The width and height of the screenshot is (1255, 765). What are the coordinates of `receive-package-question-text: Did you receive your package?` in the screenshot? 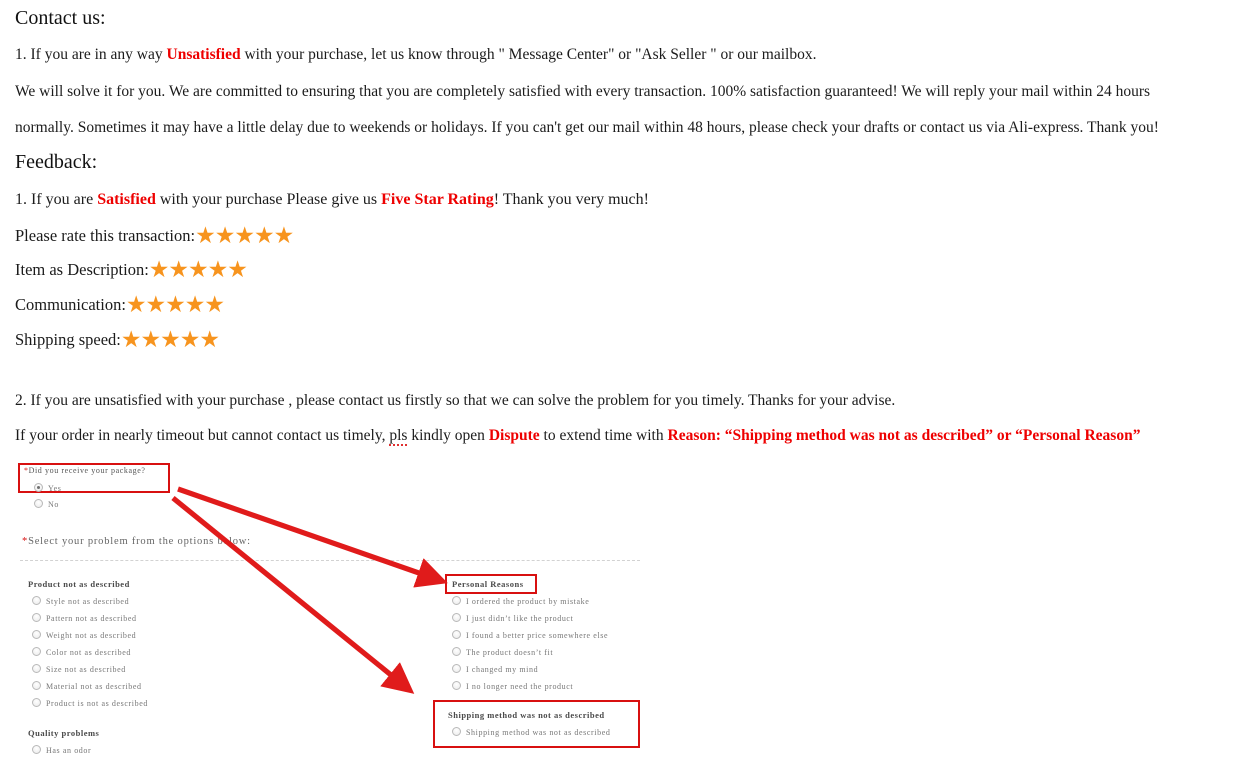 It's located at (87, 470).